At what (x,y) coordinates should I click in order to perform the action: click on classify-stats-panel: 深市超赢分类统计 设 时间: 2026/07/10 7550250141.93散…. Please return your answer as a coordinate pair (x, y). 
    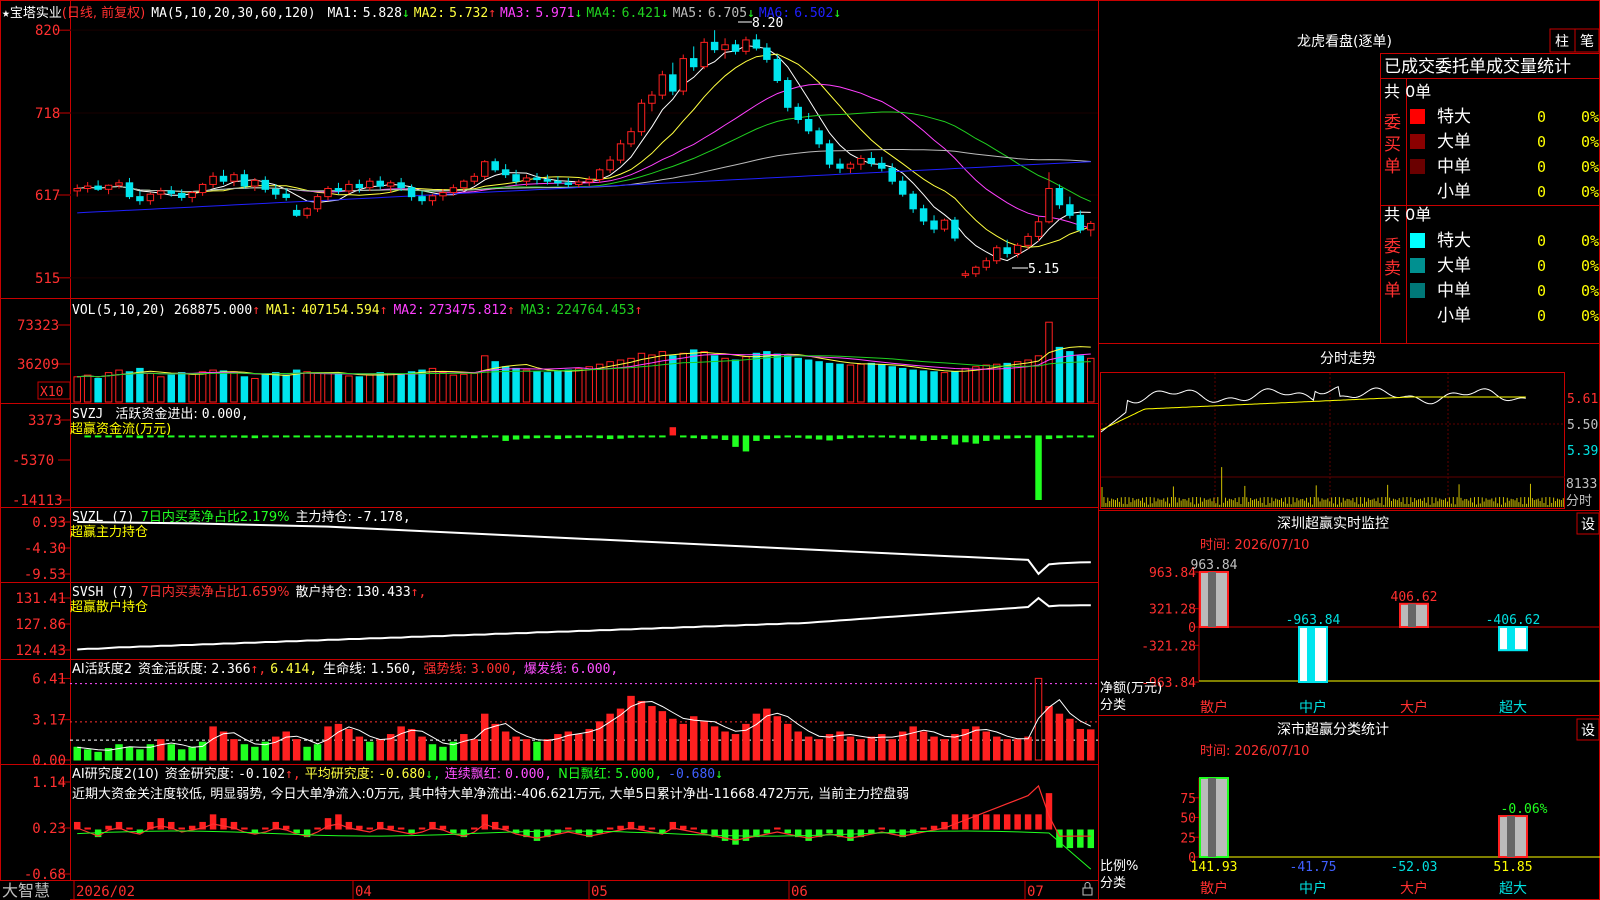
    Looking at the image, I should click on (1350, 807).